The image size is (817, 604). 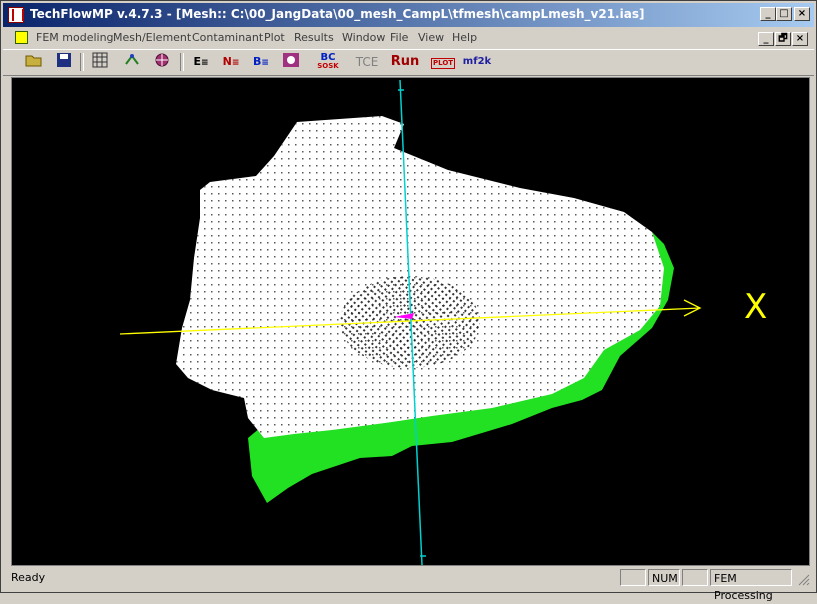 I want to click on grid-icon, so click(x=100, y=60).